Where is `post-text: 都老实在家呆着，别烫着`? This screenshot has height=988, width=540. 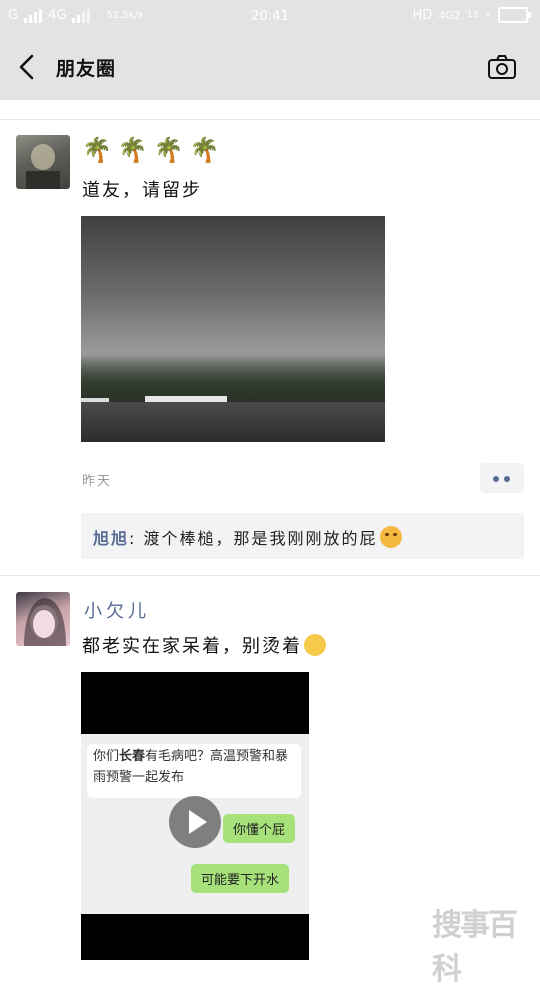 post-text: 都老实在家呆着，别烫着 is located at coordinates (204, 645).